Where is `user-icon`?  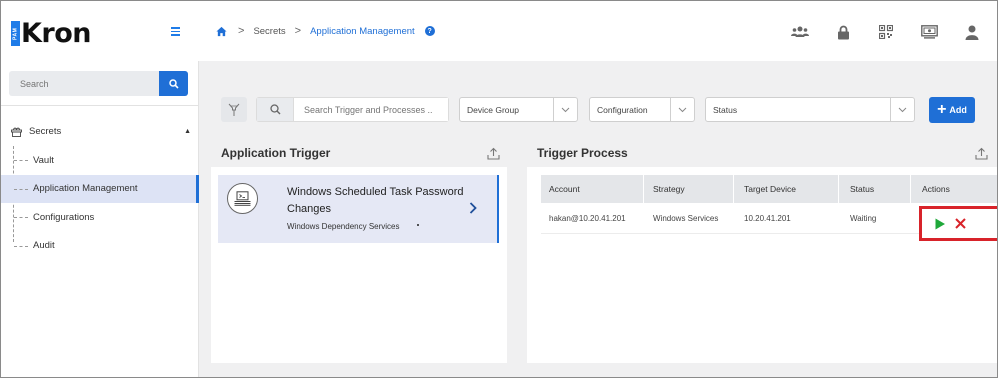 user-icon is located at coordinates (972, 32).